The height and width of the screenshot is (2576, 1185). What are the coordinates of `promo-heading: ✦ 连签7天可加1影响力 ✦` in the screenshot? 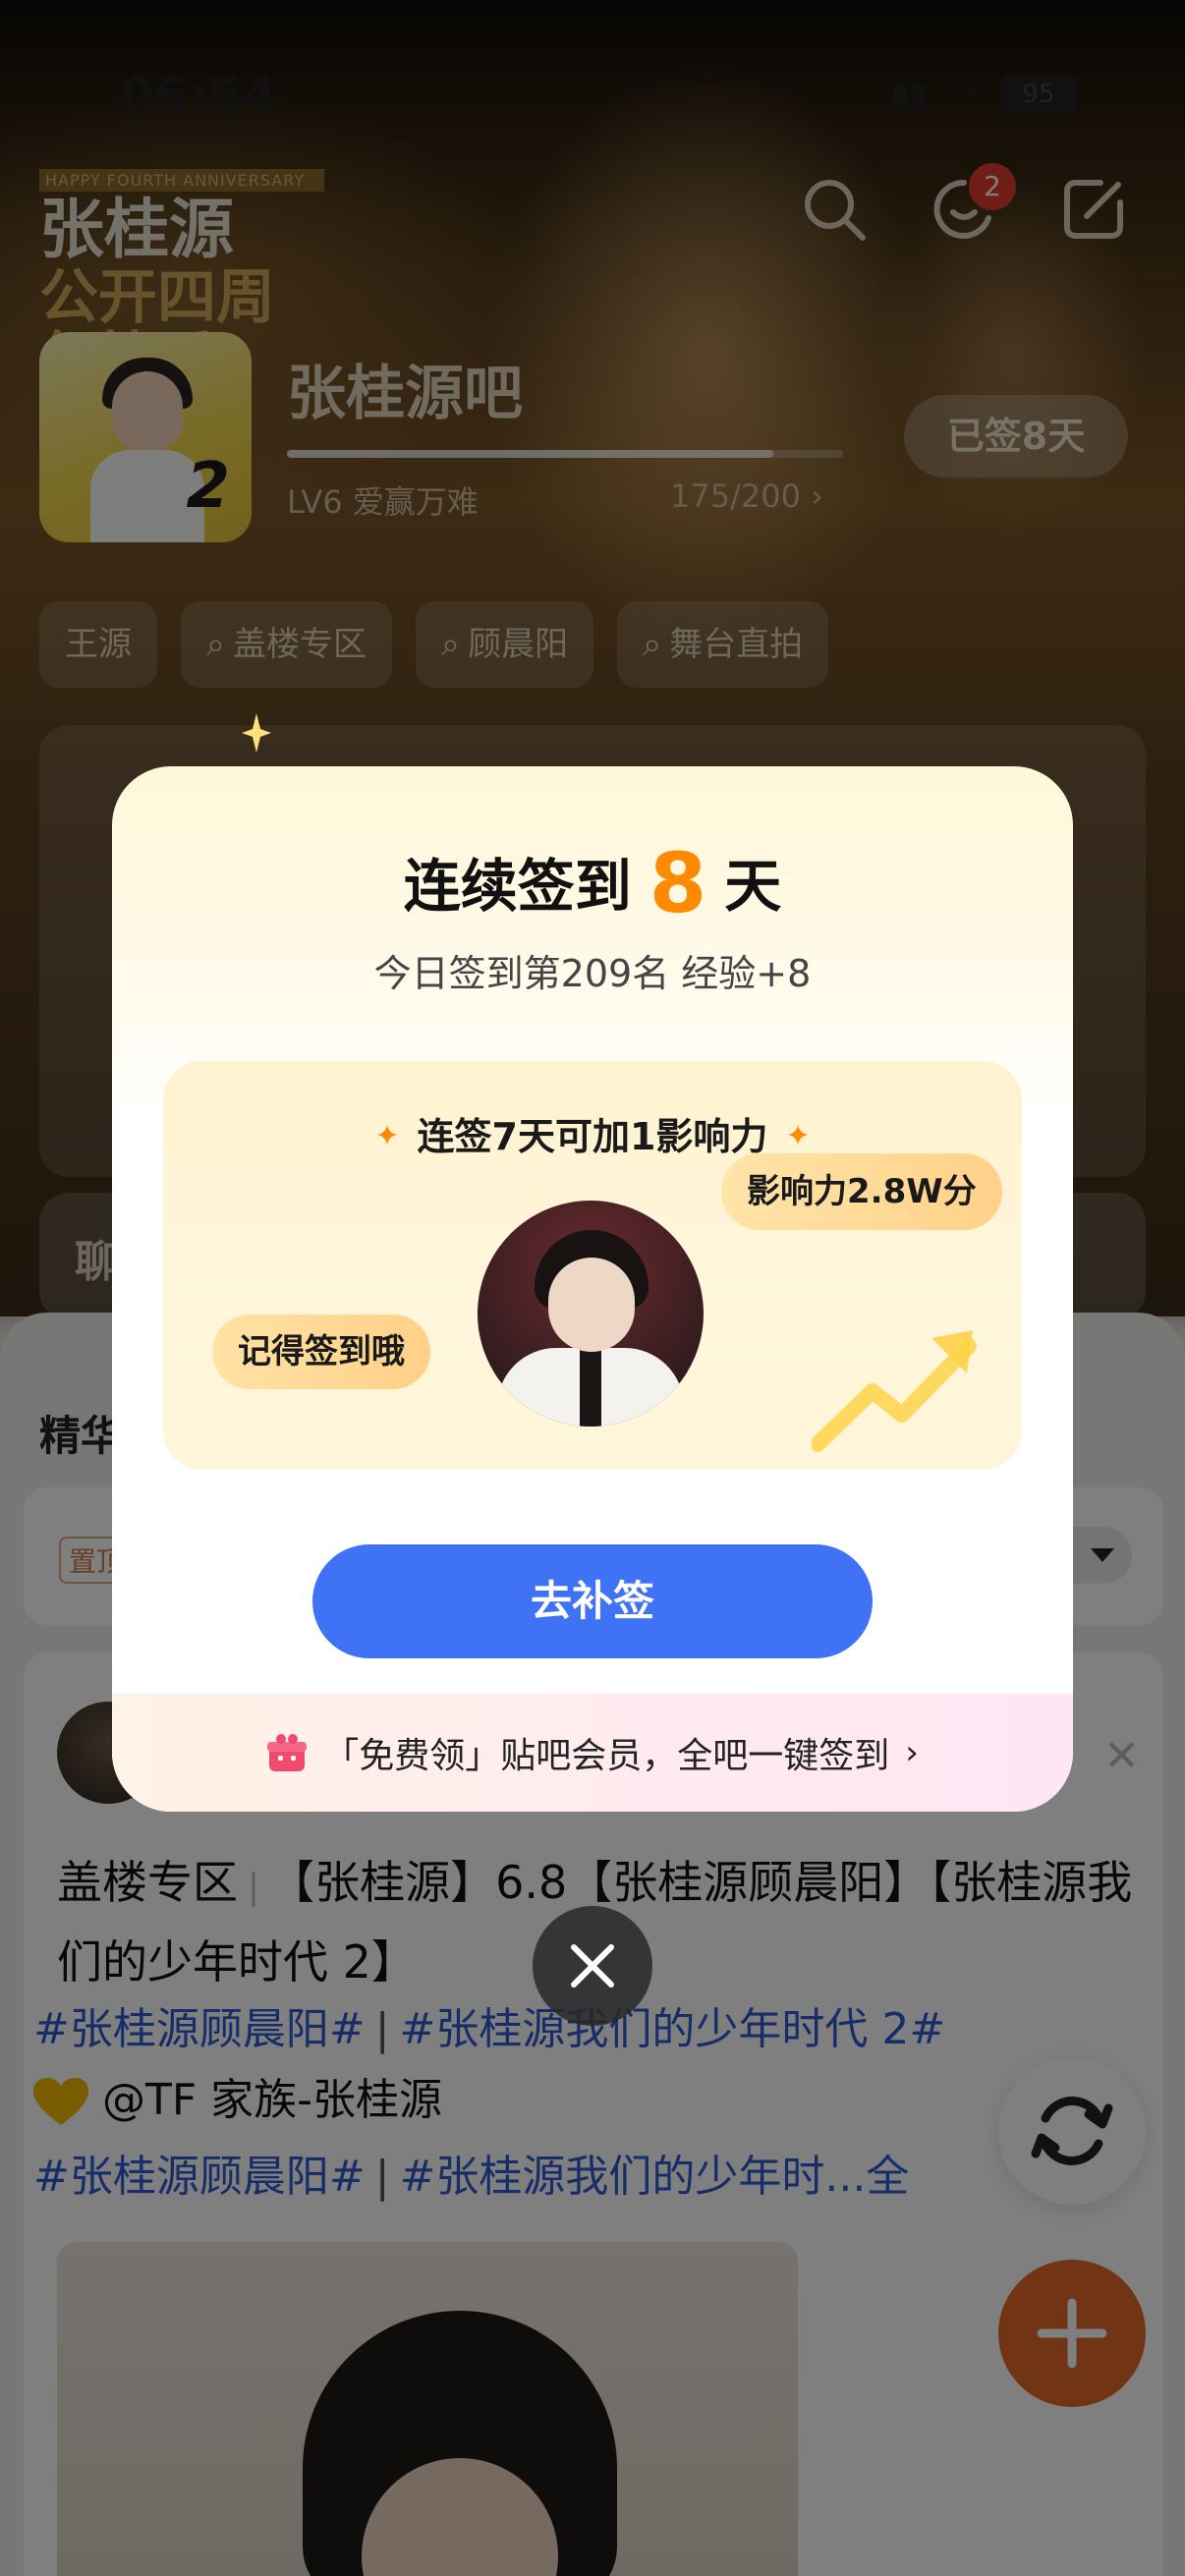 It's located at (592, 1133).